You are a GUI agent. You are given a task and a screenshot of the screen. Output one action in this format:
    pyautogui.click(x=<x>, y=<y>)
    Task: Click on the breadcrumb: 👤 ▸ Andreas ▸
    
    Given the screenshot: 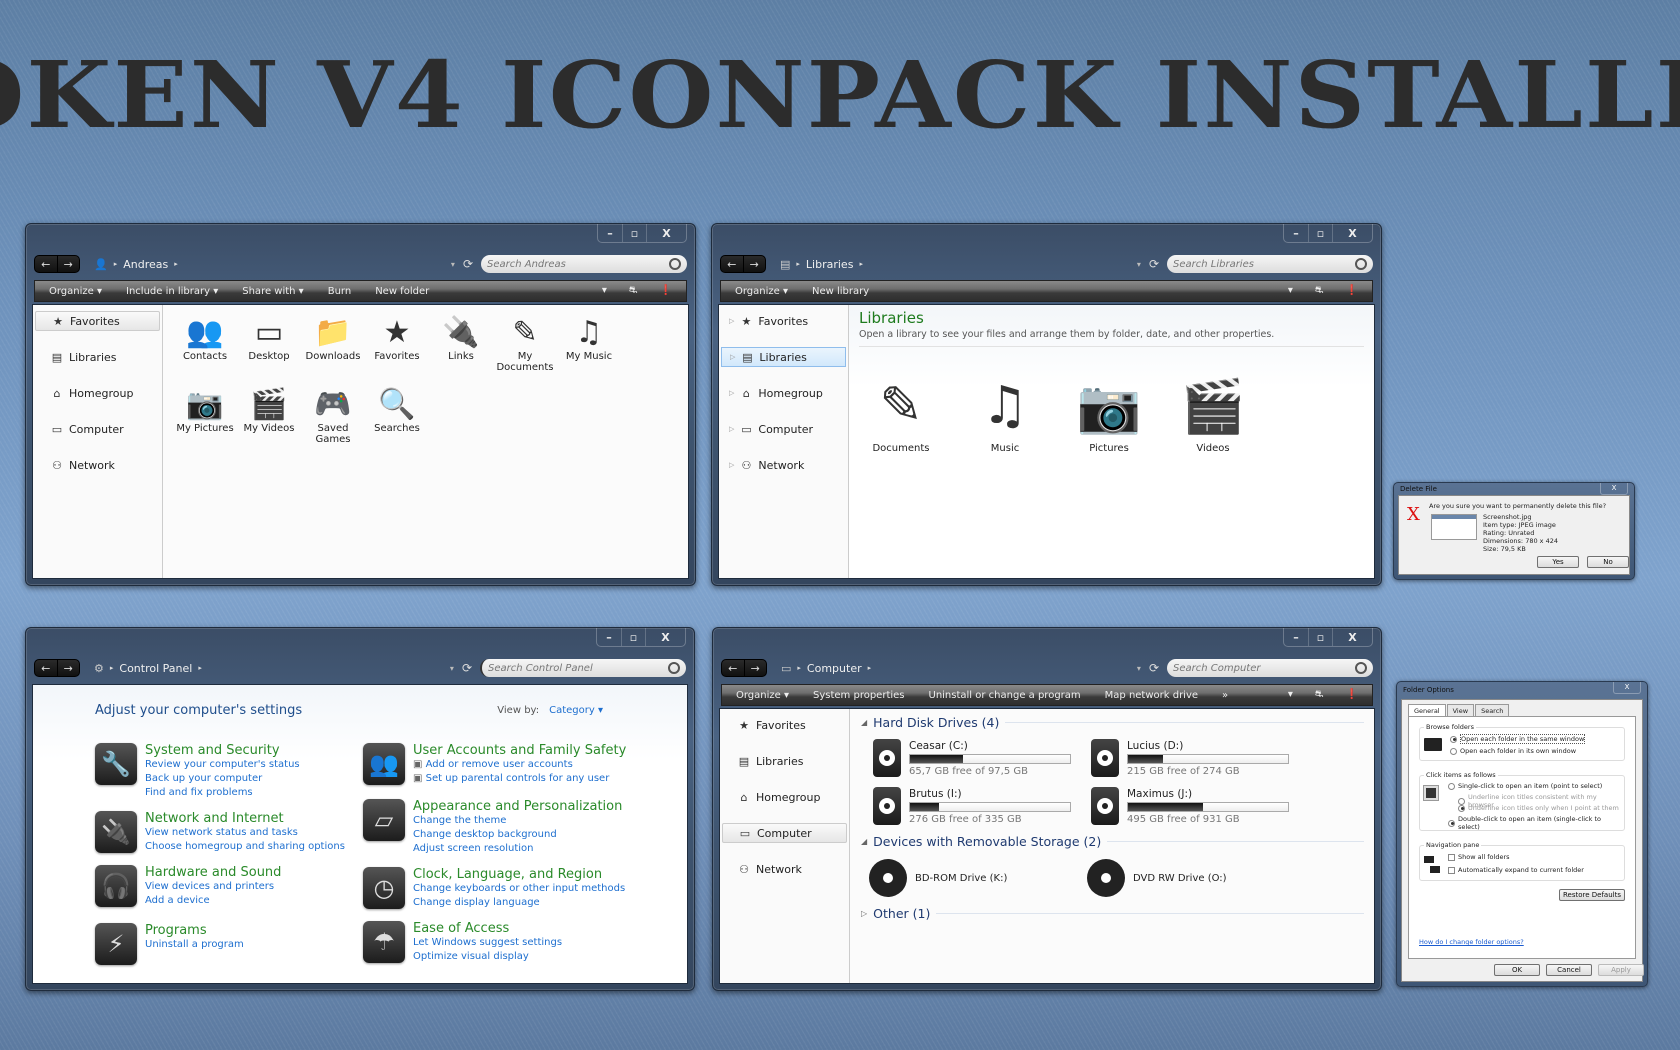 What is the action you would take?
    pyautogui.click(x=136, y=264)
    